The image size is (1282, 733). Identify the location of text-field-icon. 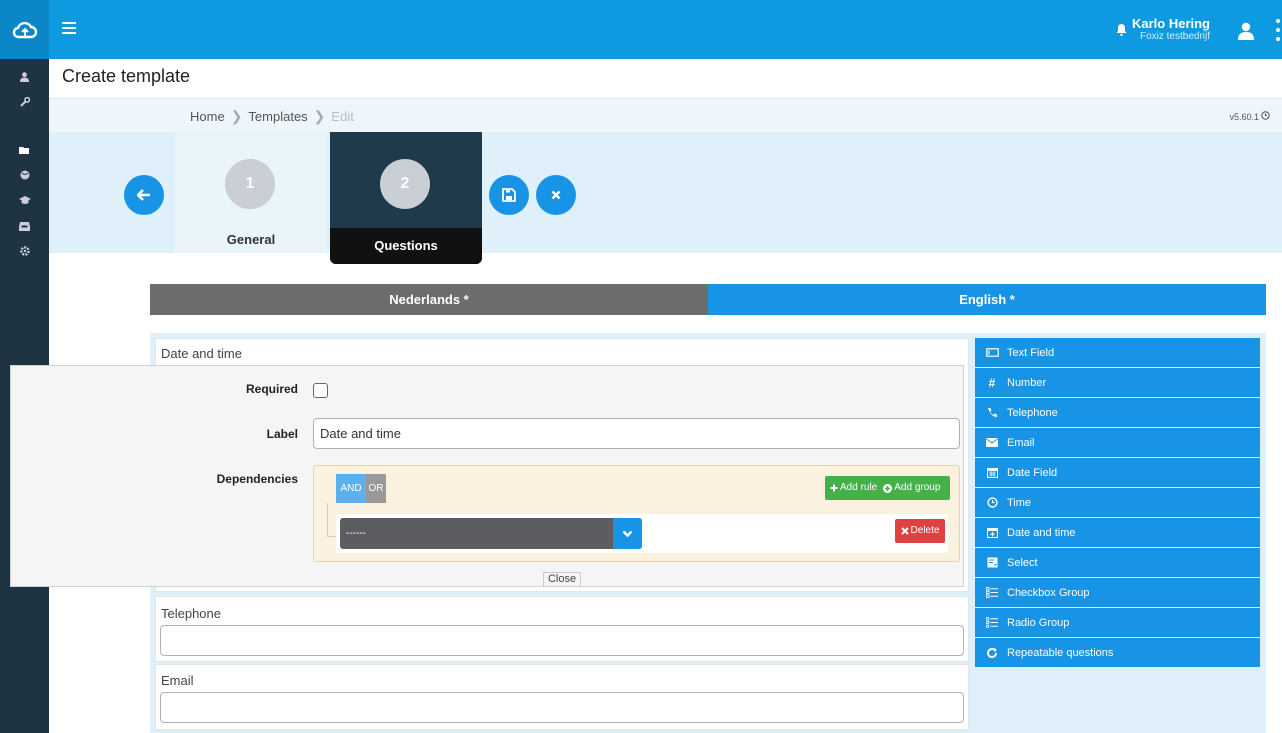
(992, 353).